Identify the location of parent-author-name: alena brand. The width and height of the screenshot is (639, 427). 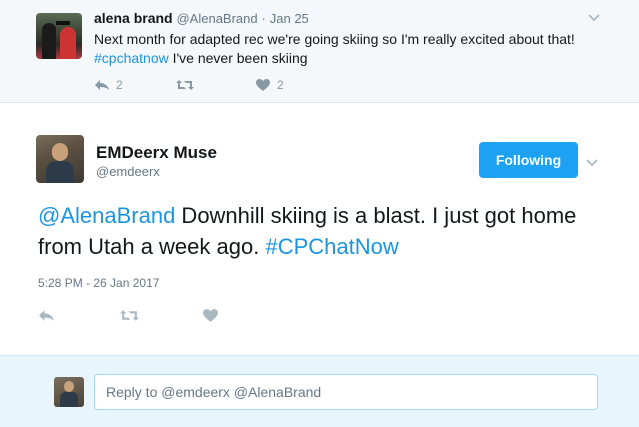
(133, 18).